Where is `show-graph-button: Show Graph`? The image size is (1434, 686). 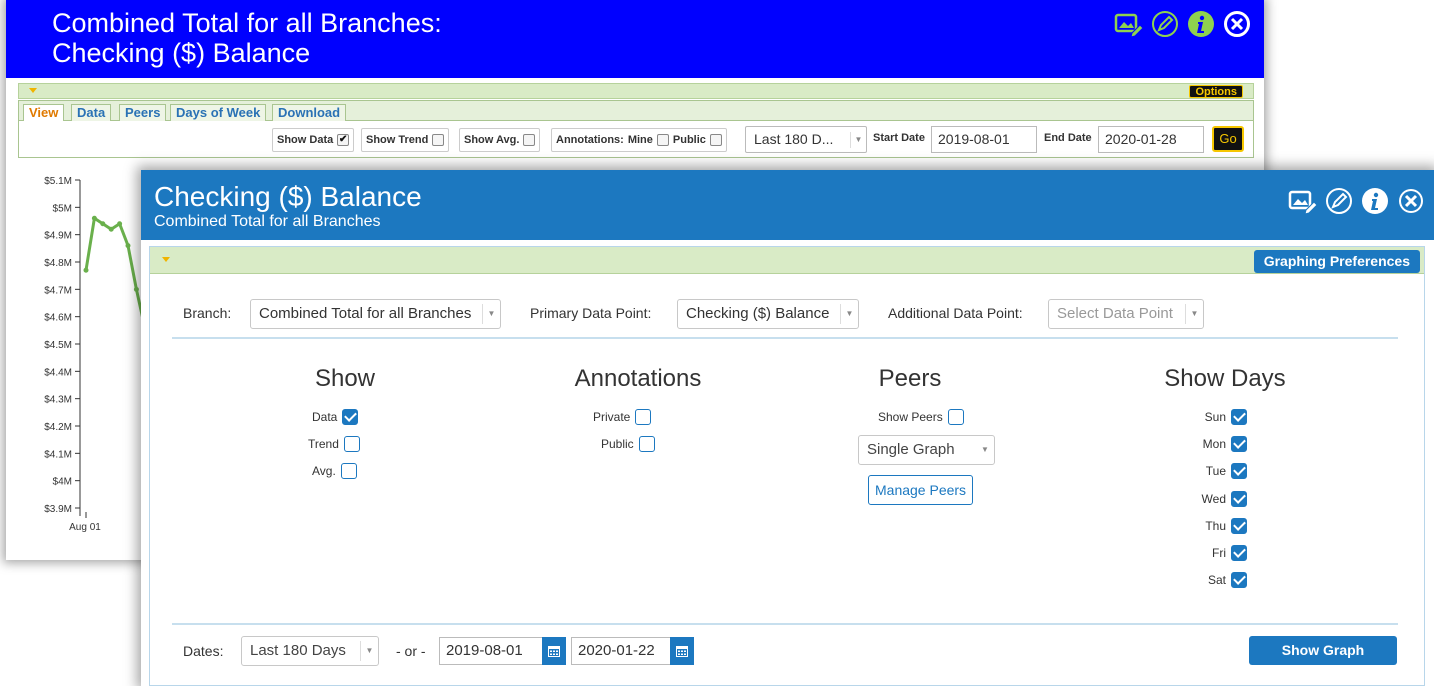 show-graph-button: Show Graph is located at coordinates (1323, 650).